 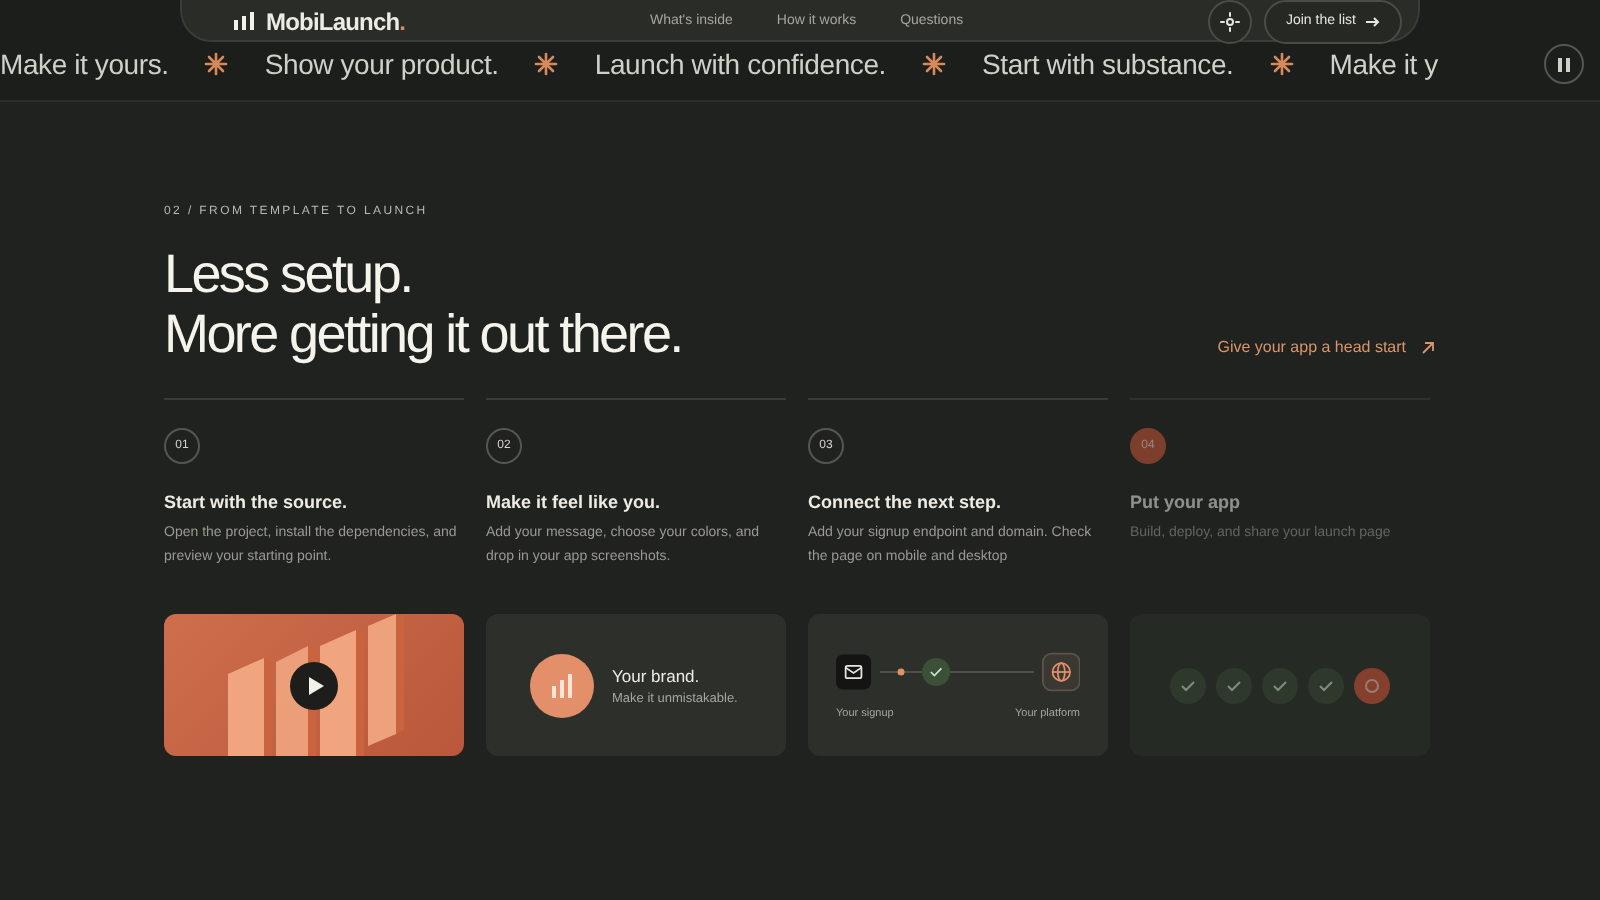 I want to click on section-heading: Less setup., so click(x=289, y=274).